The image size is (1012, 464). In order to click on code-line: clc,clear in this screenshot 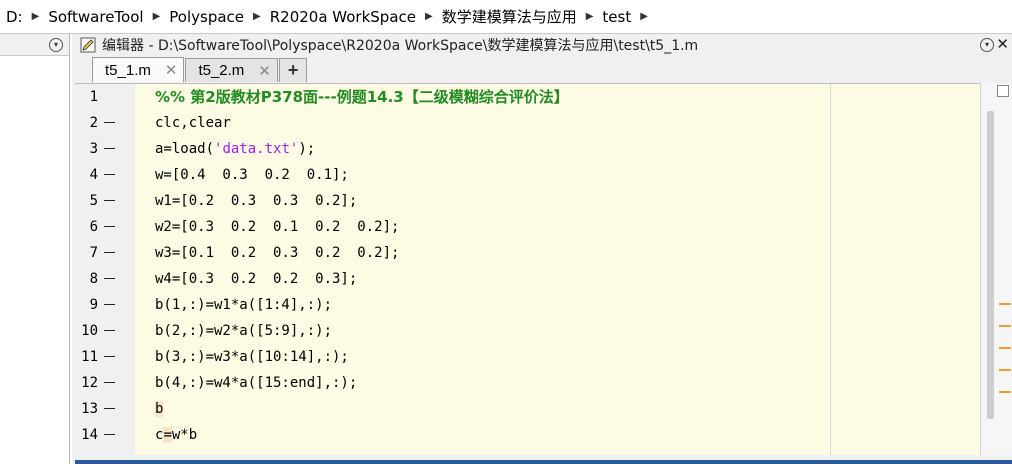, I will do `click(193, 123)`.